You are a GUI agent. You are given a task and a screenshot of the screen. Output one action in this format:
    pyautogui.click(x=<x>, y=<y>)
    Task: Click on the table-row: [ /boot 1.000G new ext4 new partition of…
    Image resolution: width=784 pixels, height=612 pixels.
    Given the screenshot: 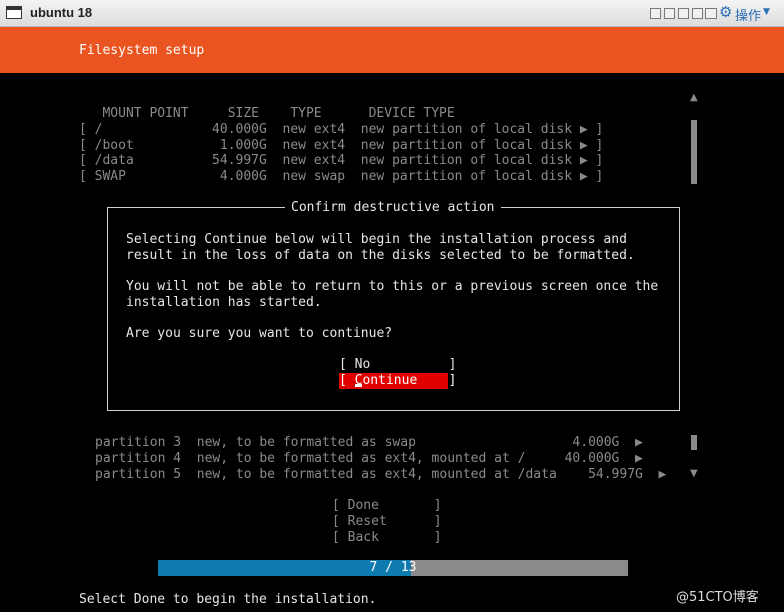 What is the action you would take?
    pyautogui.click(x=341, y=146)
    